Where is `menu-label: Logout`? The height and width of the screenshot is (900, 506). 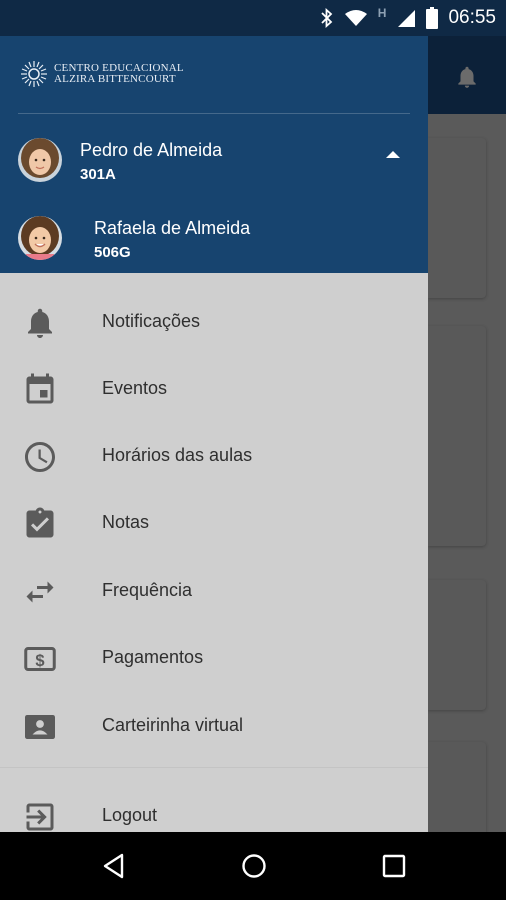 menu-label: Logout is located at coordinates (130, 815).